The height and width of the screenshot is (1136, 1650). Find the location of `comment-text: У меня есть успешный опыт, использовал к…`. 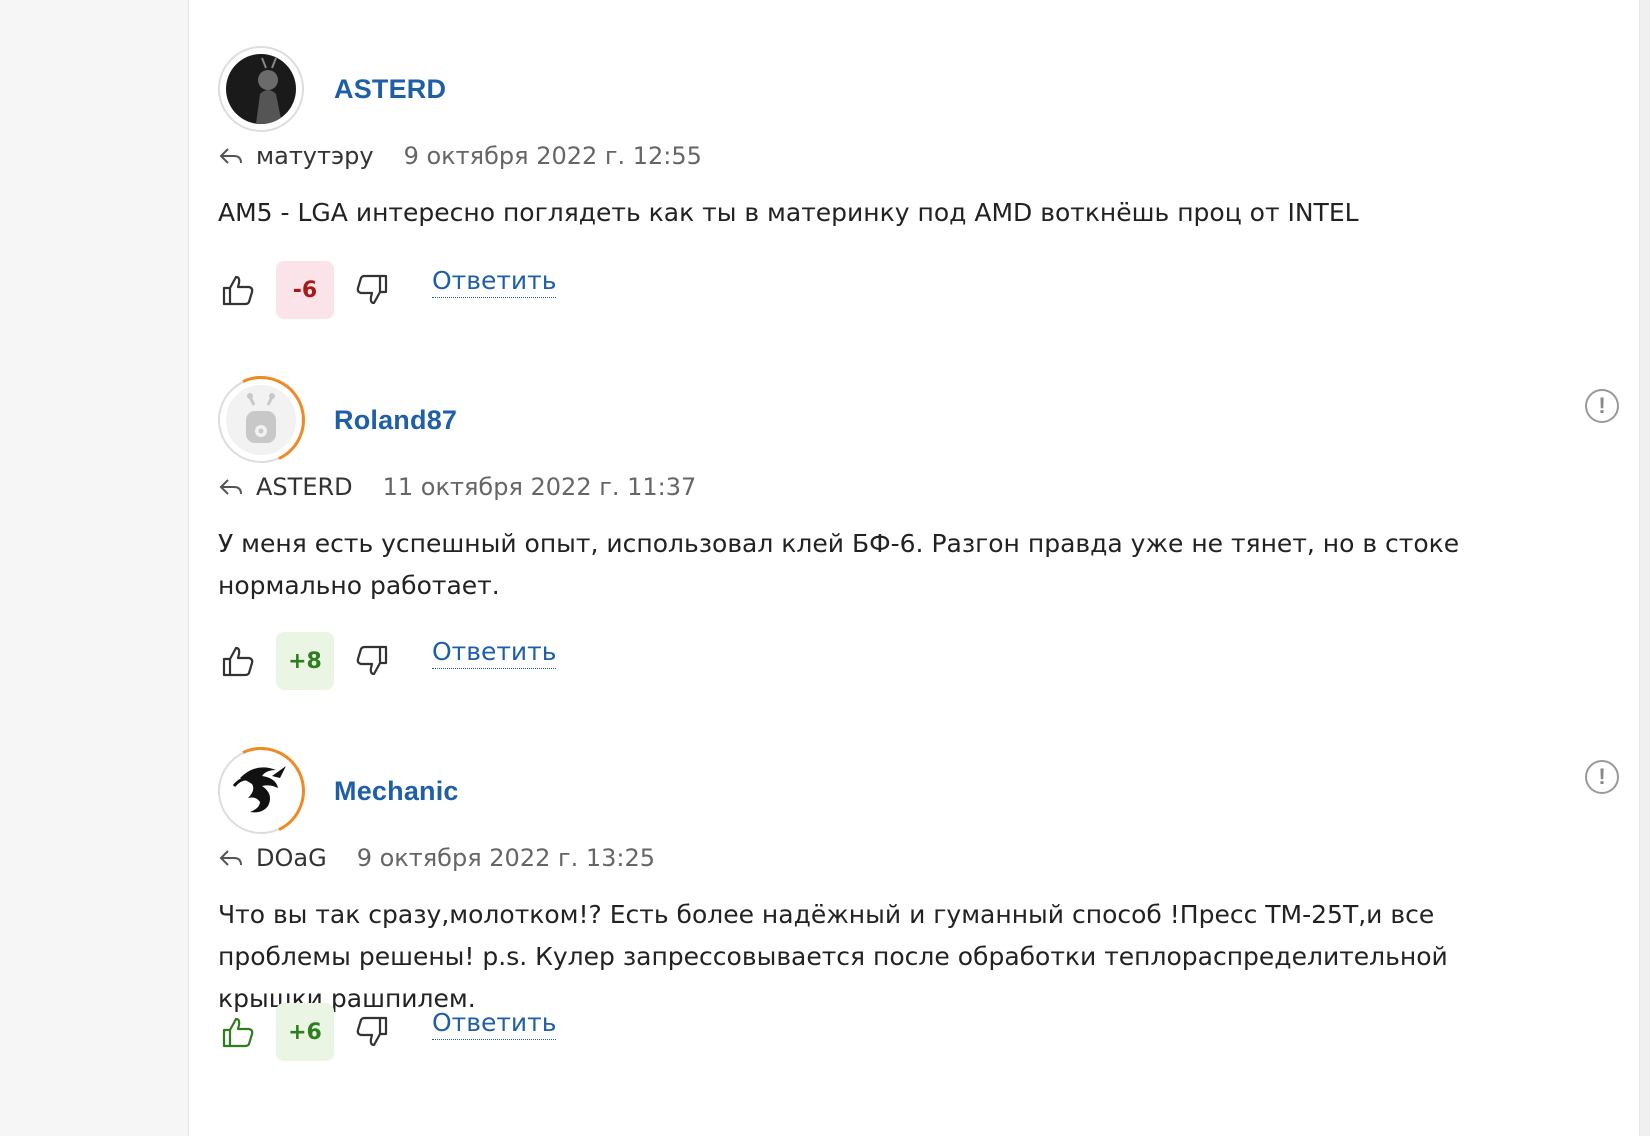

comment-text: У меня есть успешный опыт, использовал к… is located at coordinates (839, 564).